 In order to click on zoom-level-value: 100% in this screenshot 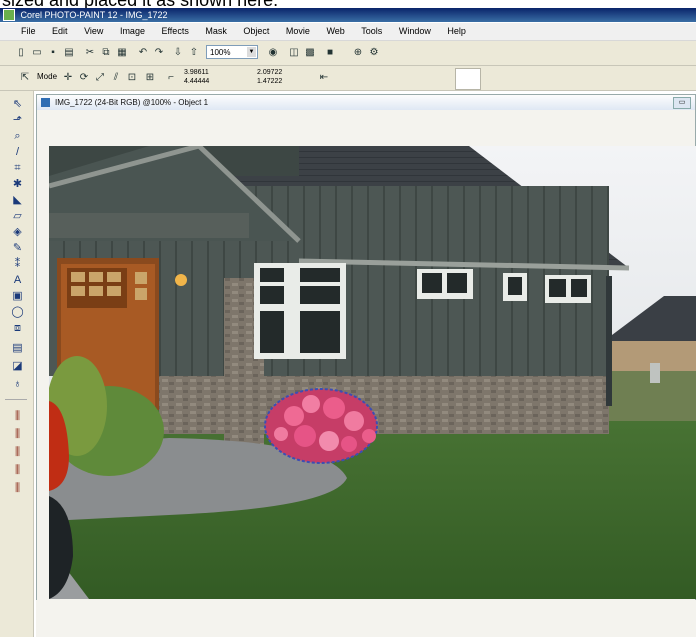, I will do `click(220, 52)`.